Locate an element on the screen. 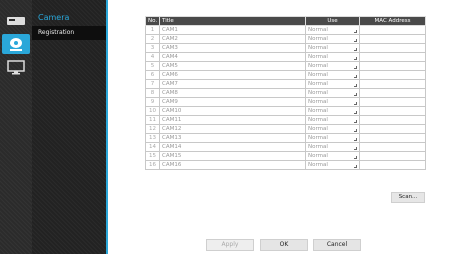 The image size is (455, 254). row-title: CAM10 is located at coordinates (232, 111).